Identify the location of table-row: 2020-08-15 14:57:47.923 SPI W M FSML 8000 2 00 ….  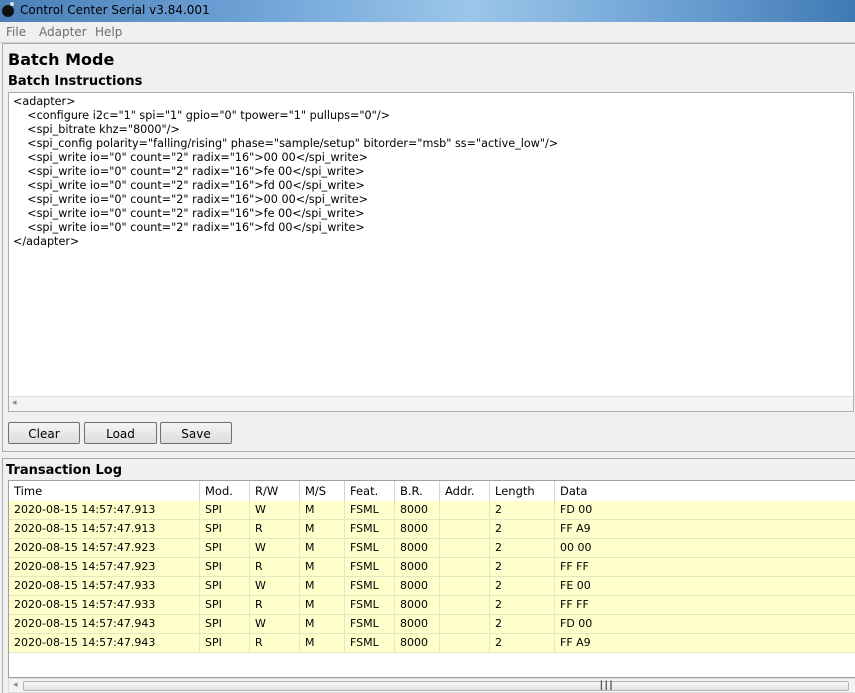
(432, 548).